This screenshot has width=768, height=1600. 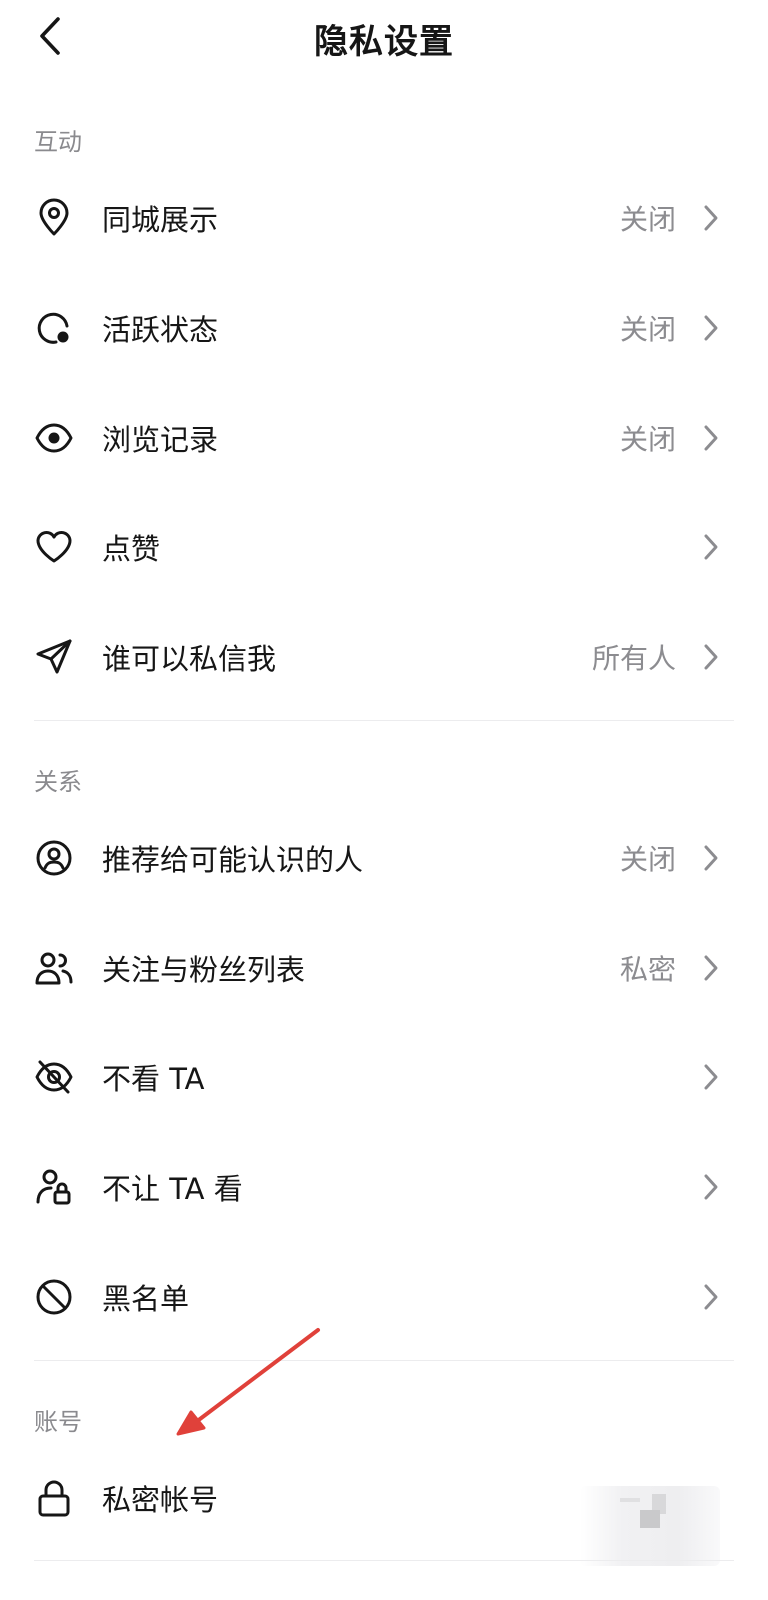 What do you see at coordinates (384, 858) in the screenshot?
I see `row-recommend-to-acquaintances: 推荐给可能认识的人 关闭` at bounding box center [384, 858].